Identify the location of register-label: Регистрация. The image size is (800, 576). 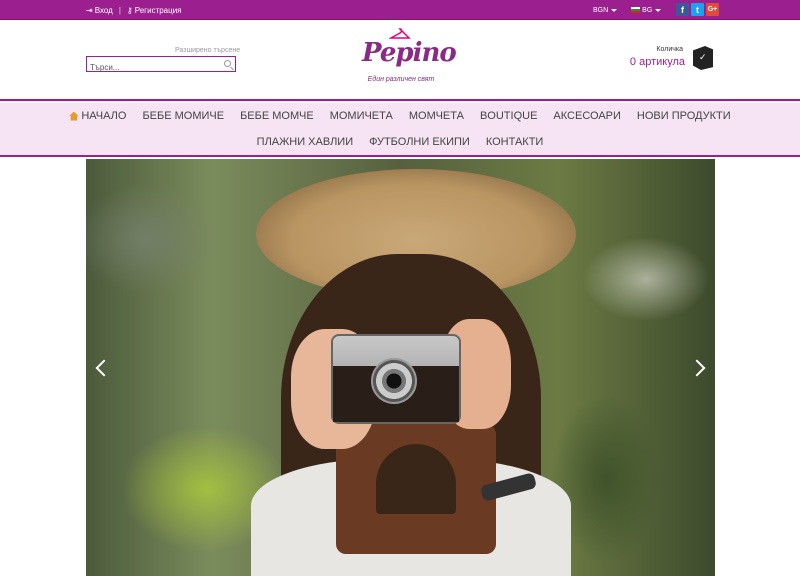
(158, 10).